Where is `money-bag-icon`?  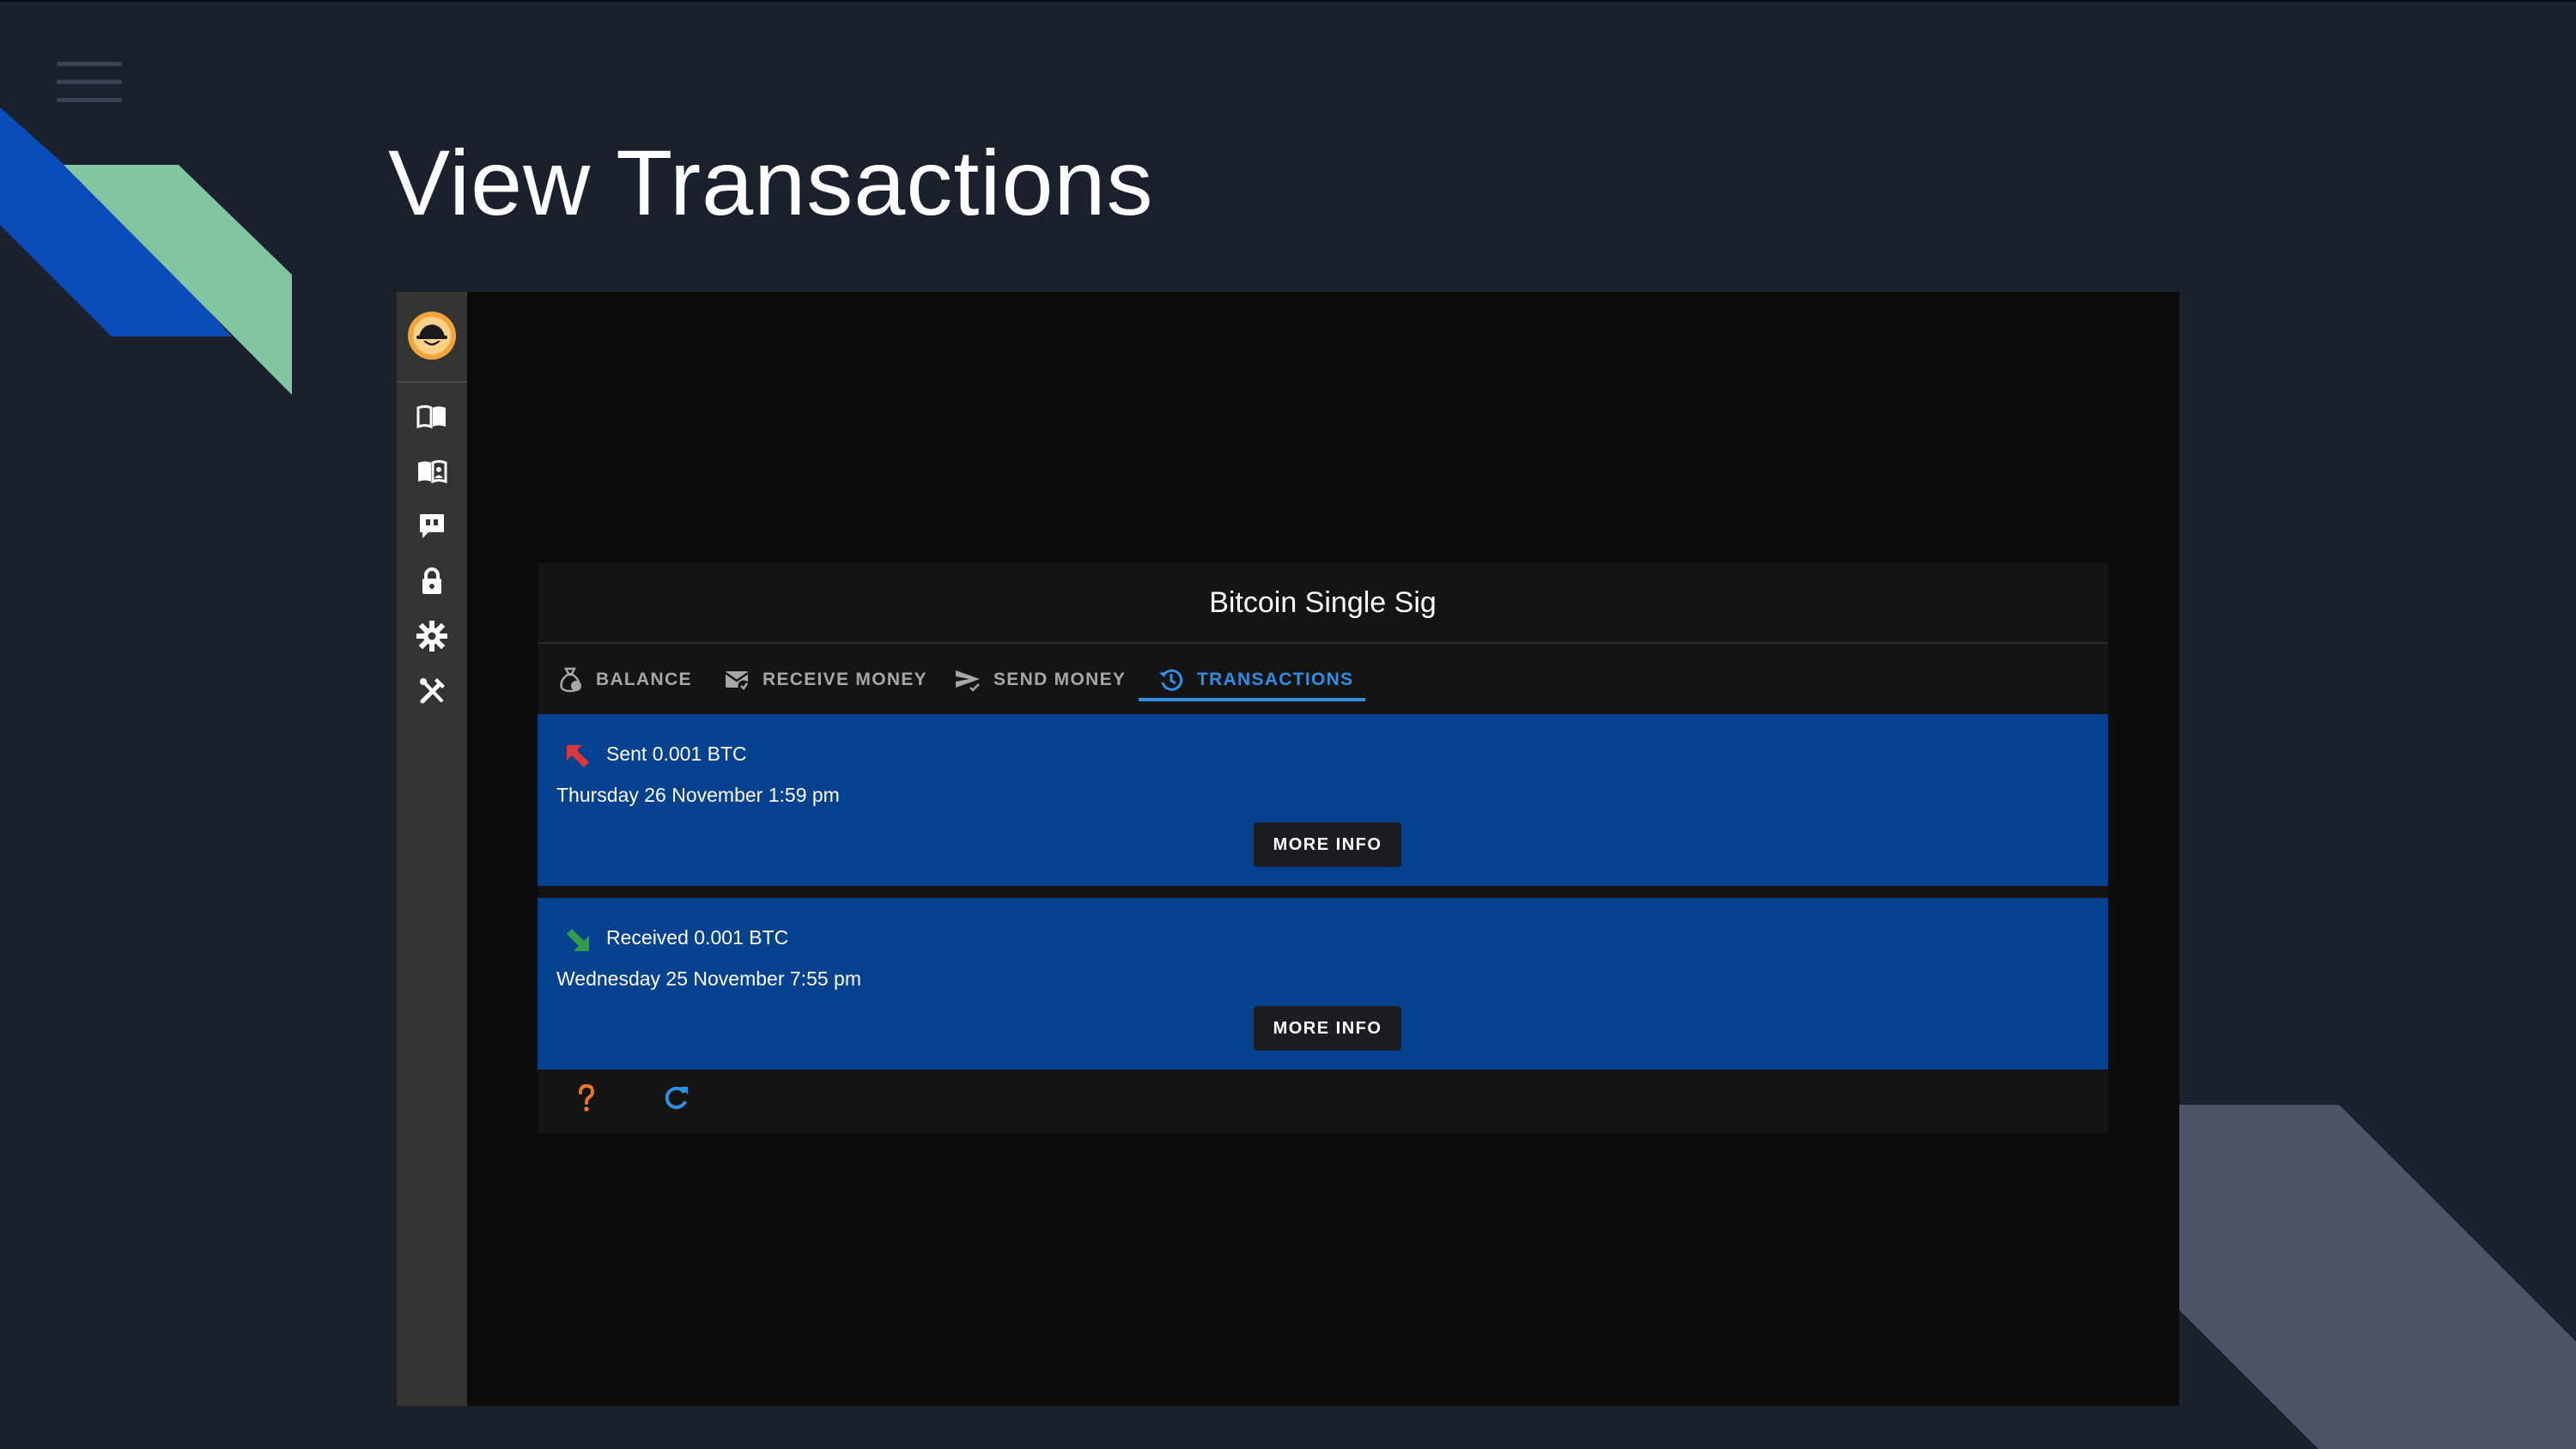
money-bag-icon is located at coordinates (570, 680).